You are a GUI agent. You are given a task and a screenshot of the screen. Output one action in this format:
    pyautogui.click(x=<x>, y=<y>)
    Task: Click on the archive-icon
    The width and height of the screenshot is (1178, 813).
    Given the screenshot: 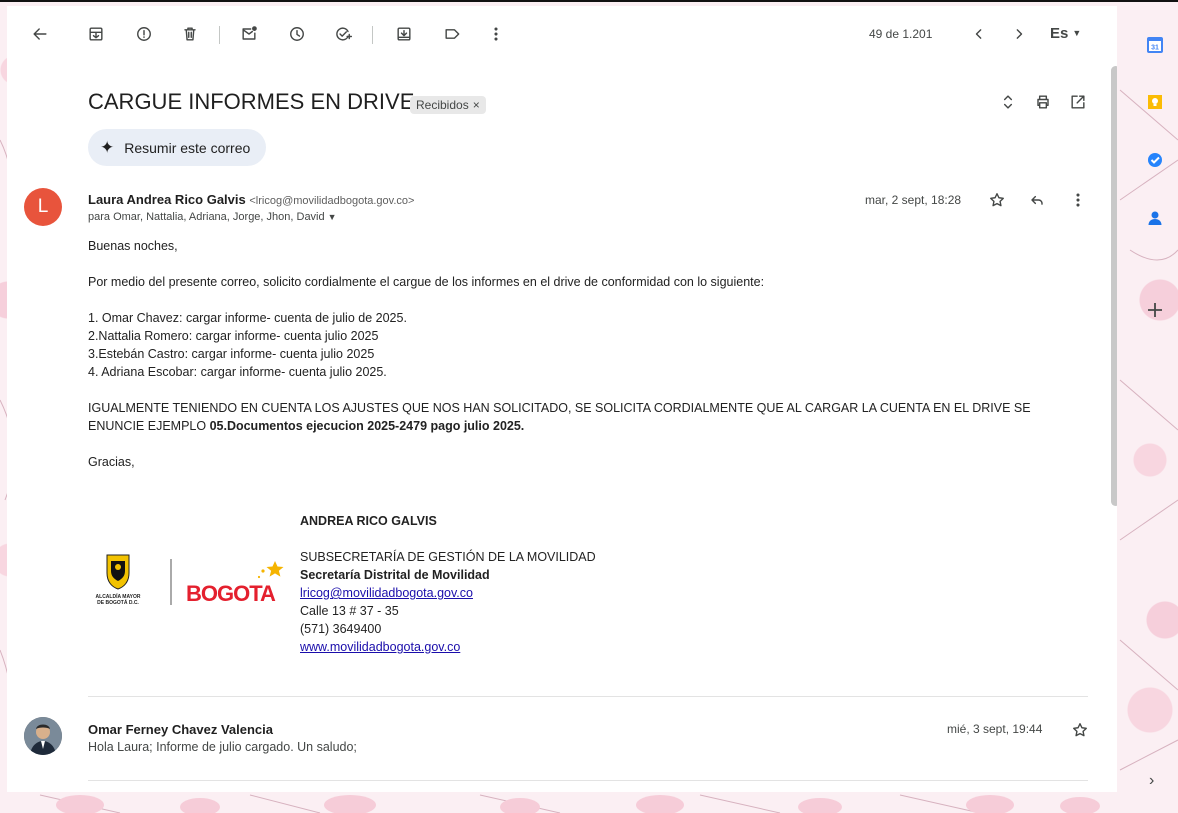 What is the action you would take?
    pyautogui.click(x=96, y=34)
    